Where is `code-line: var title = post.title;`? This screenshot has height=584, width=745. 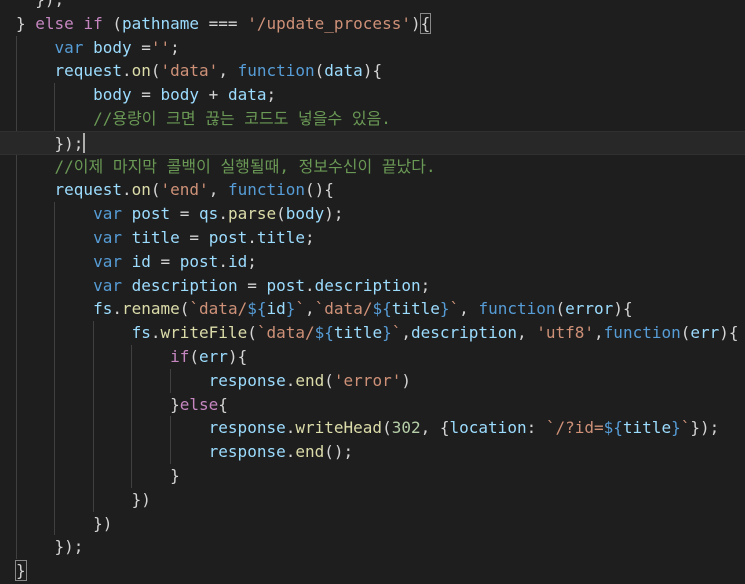
code-line: var title = post.title; is located at coordinates (157, 238).